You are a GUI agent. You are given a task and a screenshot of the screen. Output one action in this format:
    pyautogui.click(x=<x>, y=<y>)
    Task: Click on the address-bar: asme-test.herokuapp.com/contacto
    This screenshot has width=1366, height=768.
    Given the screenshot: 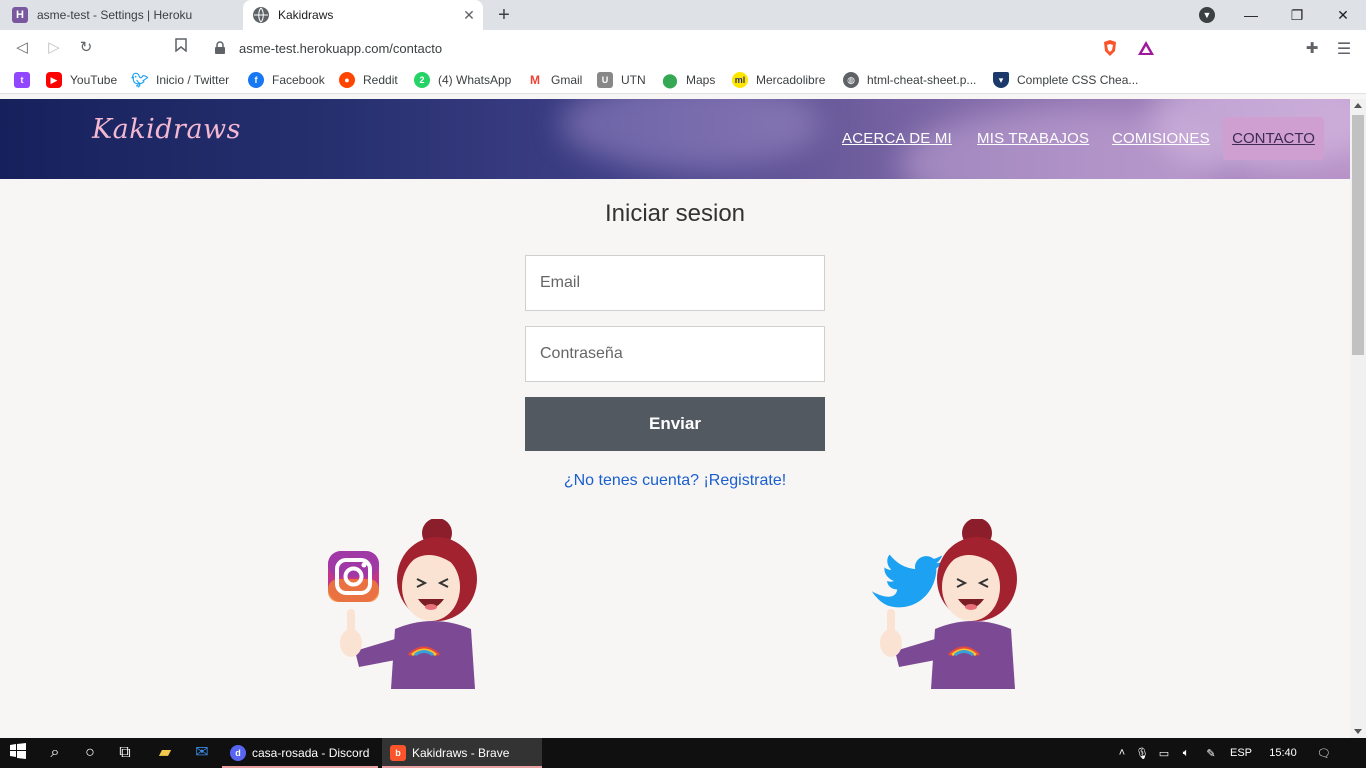 What is the action you would take?
    pyautogui.click(x=683, y=48)
    